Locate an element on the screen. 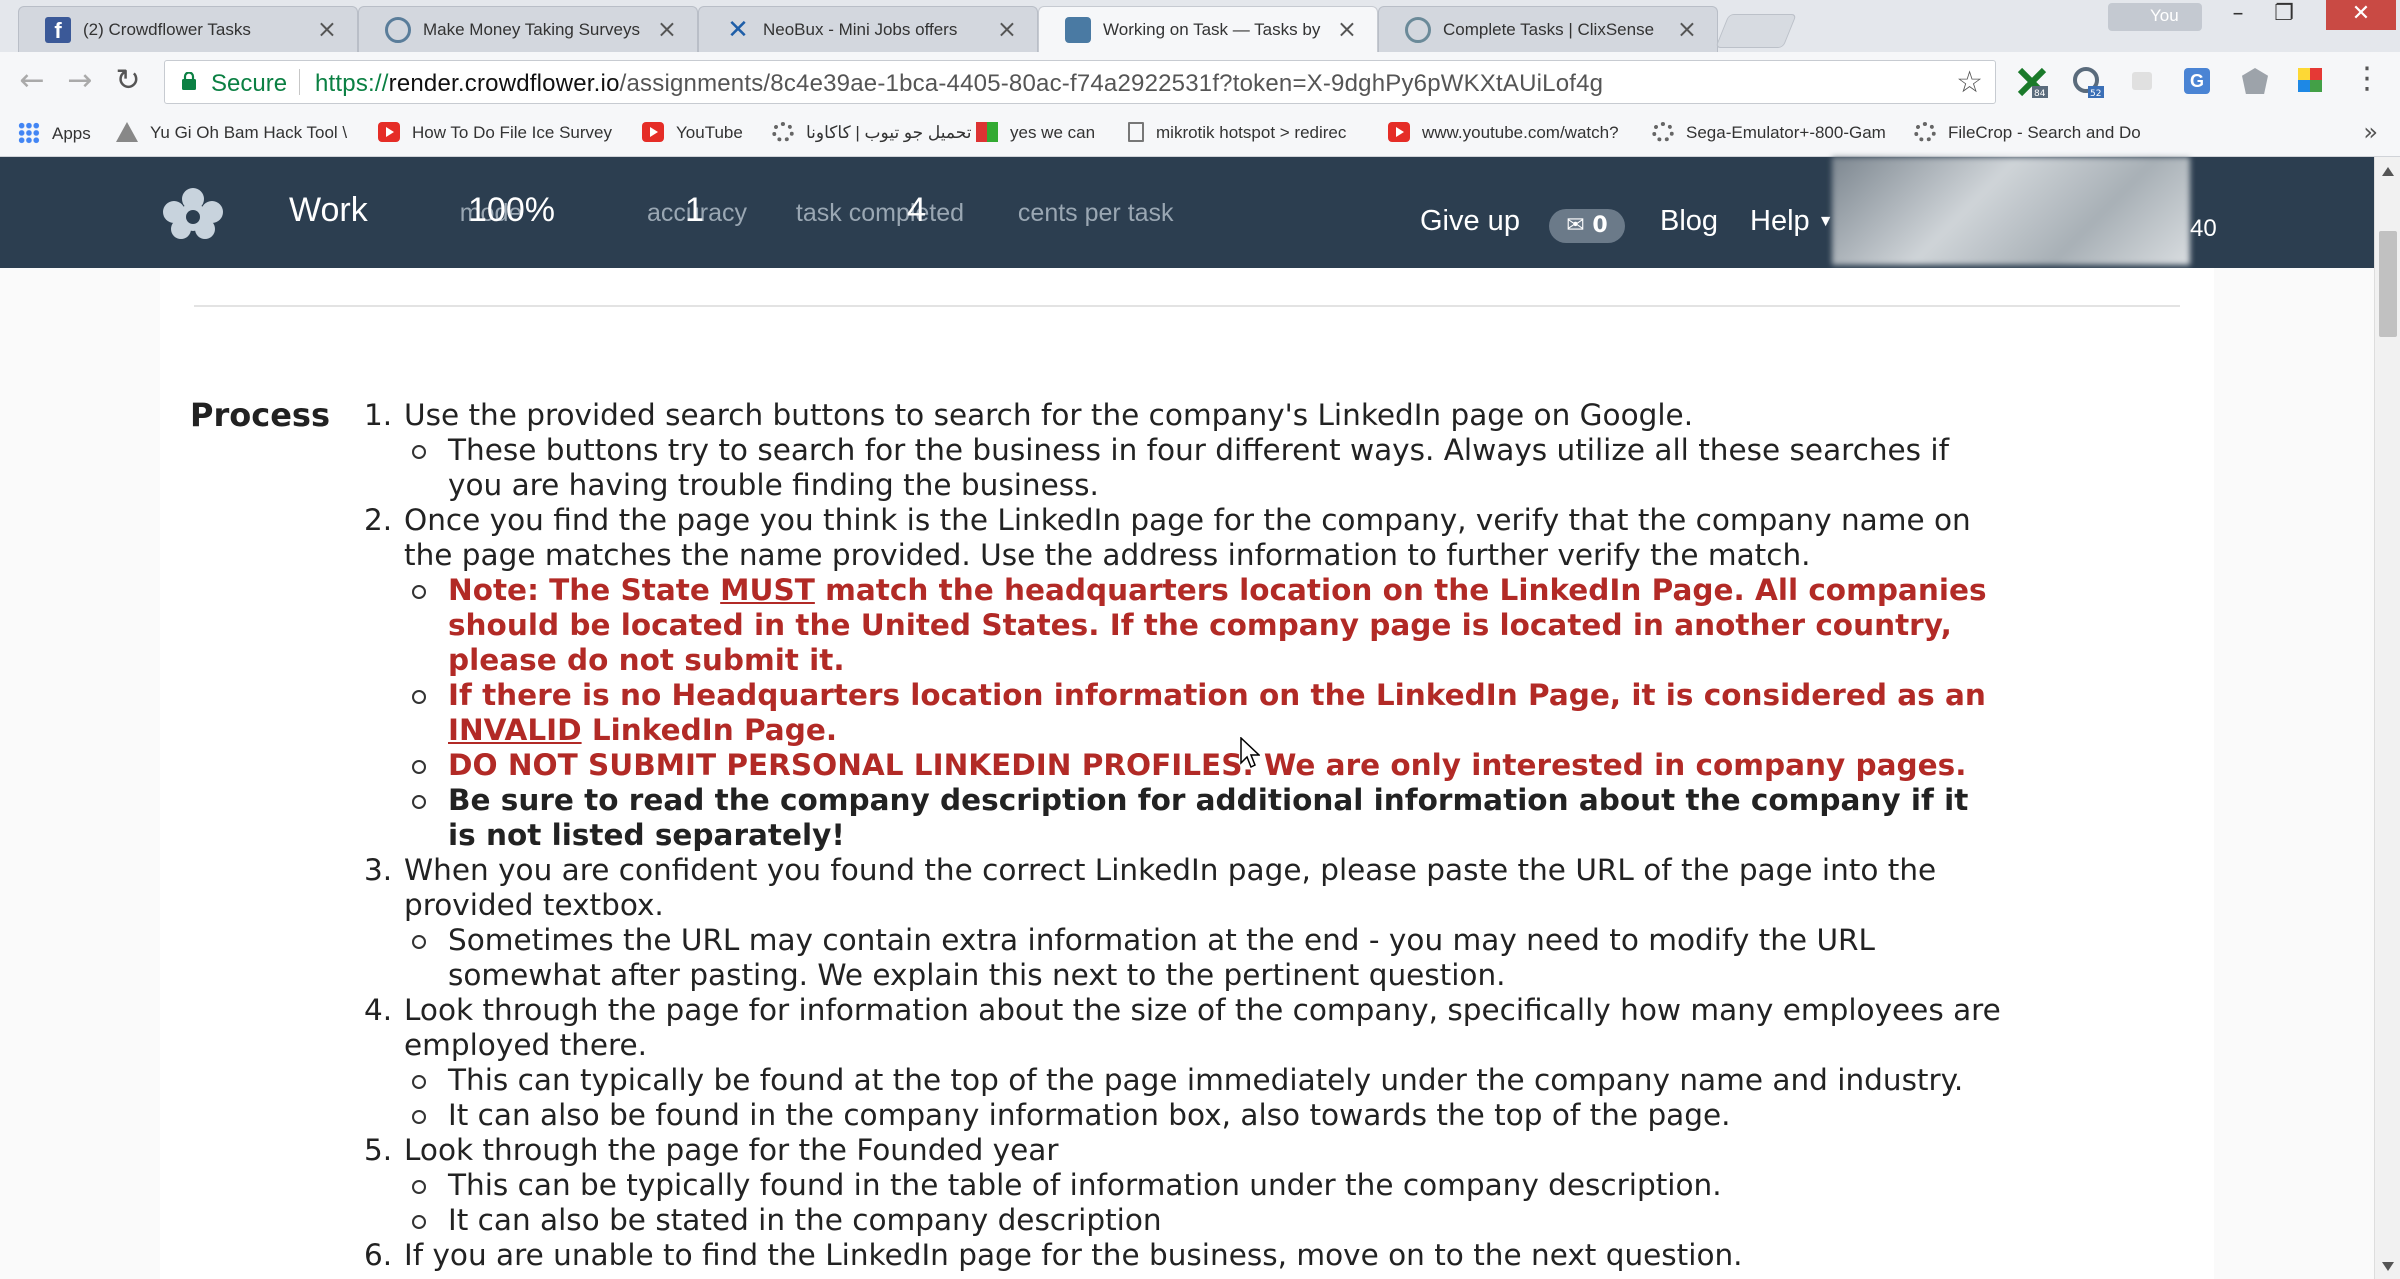 The image size is (2400, 1279). tab-title: Working on Task — Tasks by is located at coordinates (1212, 29).